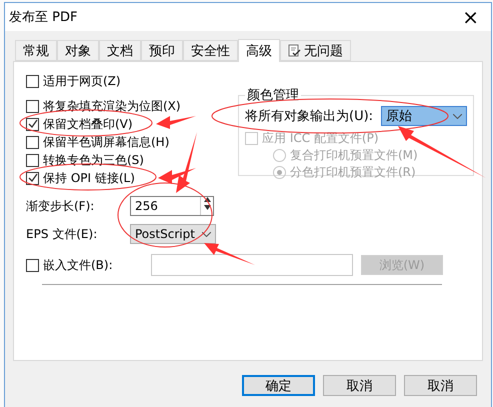 This screenshot has width=493, height=407. I want to click on checkbox-label: 保留文档叠印(V), so click(88, 124).